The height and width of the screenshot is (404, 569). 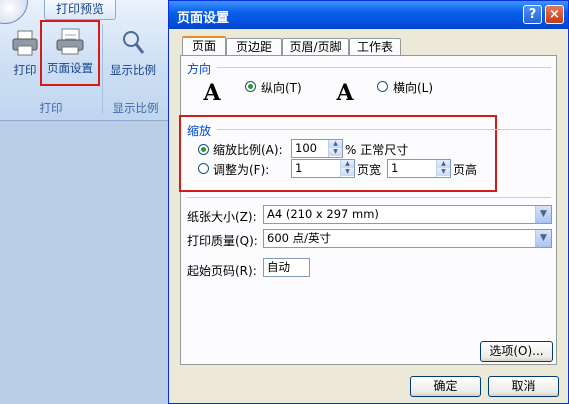 I want to click on close-button: ×, so click(x=554, y=14).